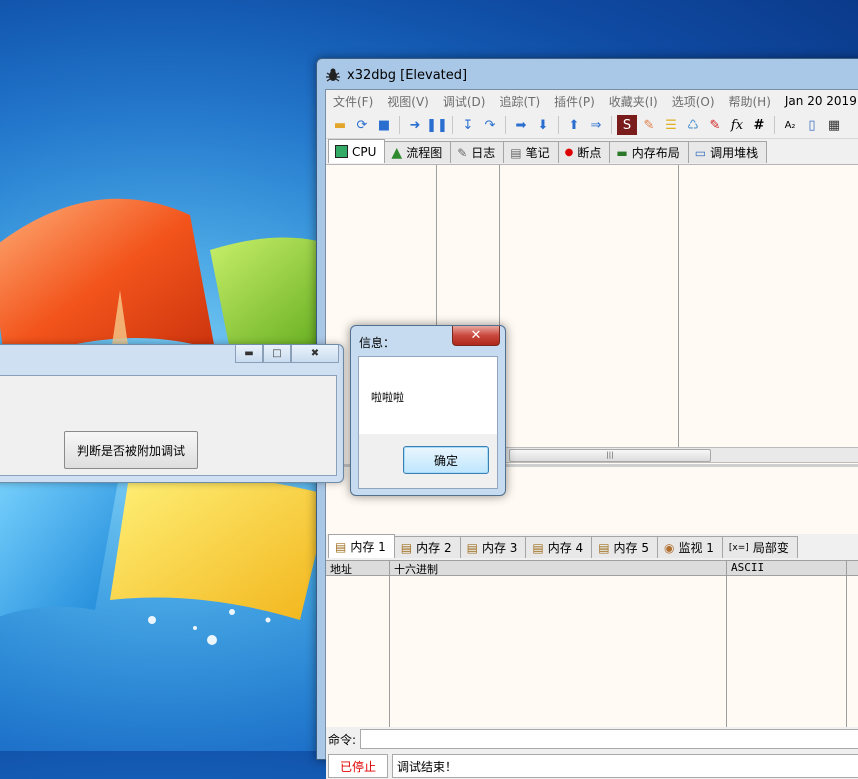  Describe the element at coordinates (437, 125) in the screenshot. I see `pause-icon: ❚❚` at that location.